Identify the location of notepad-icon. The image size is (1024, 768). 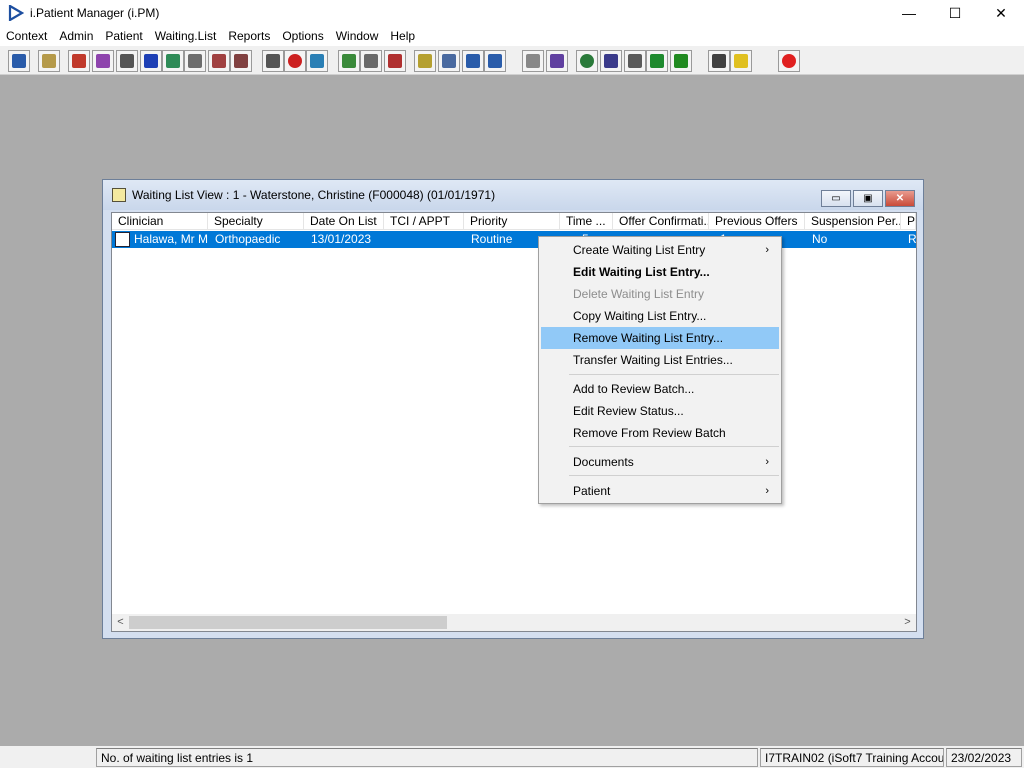
(425, 61).